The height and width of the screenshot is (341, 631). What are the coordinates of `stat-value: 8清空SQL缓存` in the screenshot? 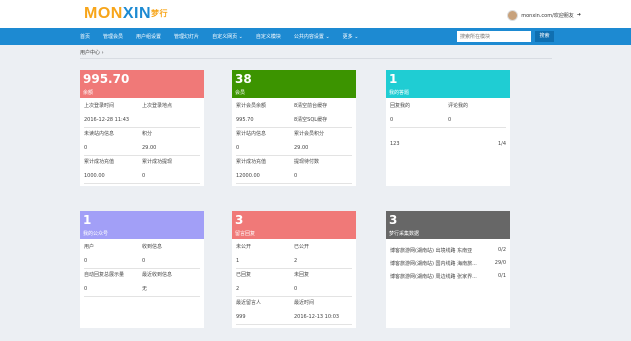 It's located at (323, 121).